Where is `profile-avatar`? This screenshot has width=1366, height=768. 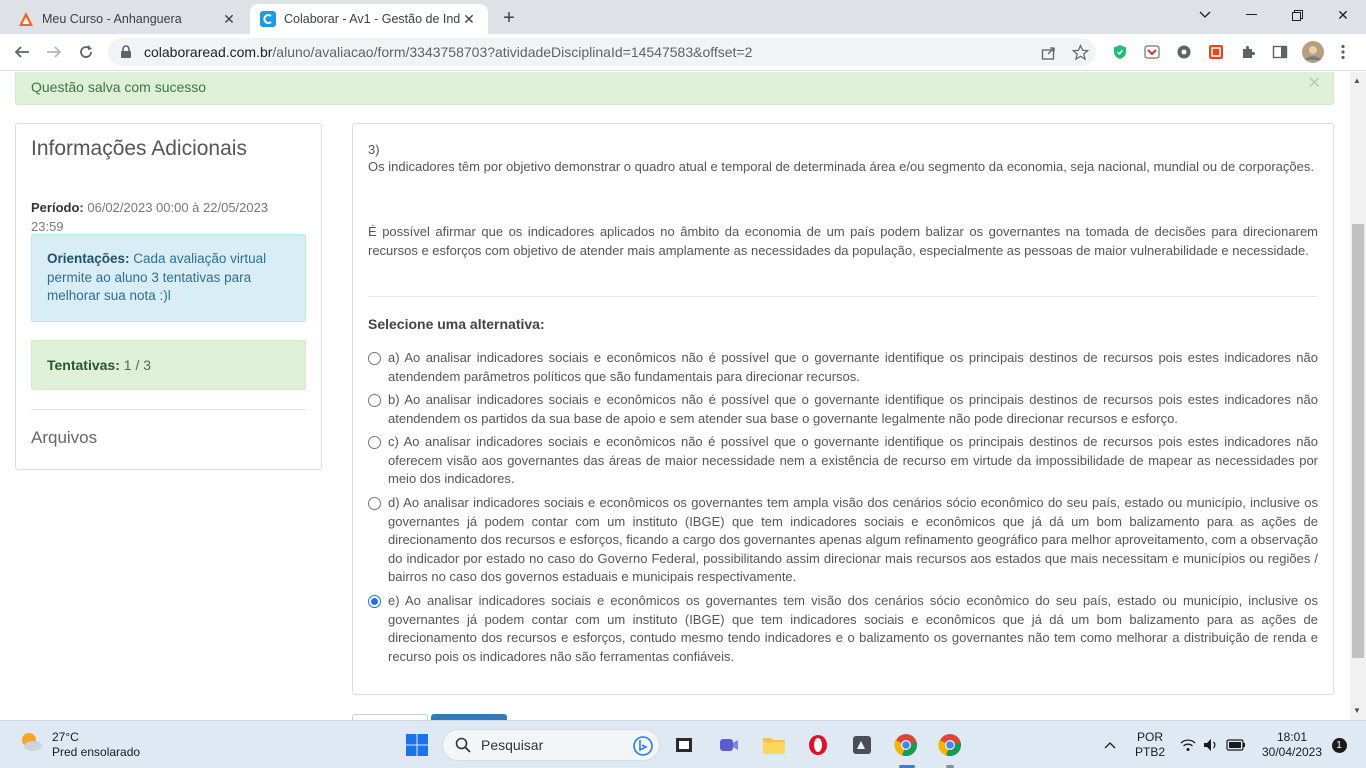 profile-avatar is located at coordinates (1313, 52).